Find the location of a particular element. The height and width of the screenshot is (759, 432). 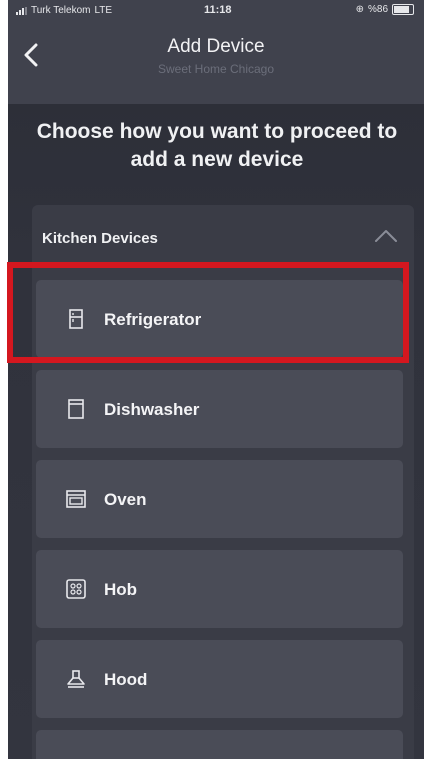

device-item-hob: Hob is located at coordinates (219, 589).